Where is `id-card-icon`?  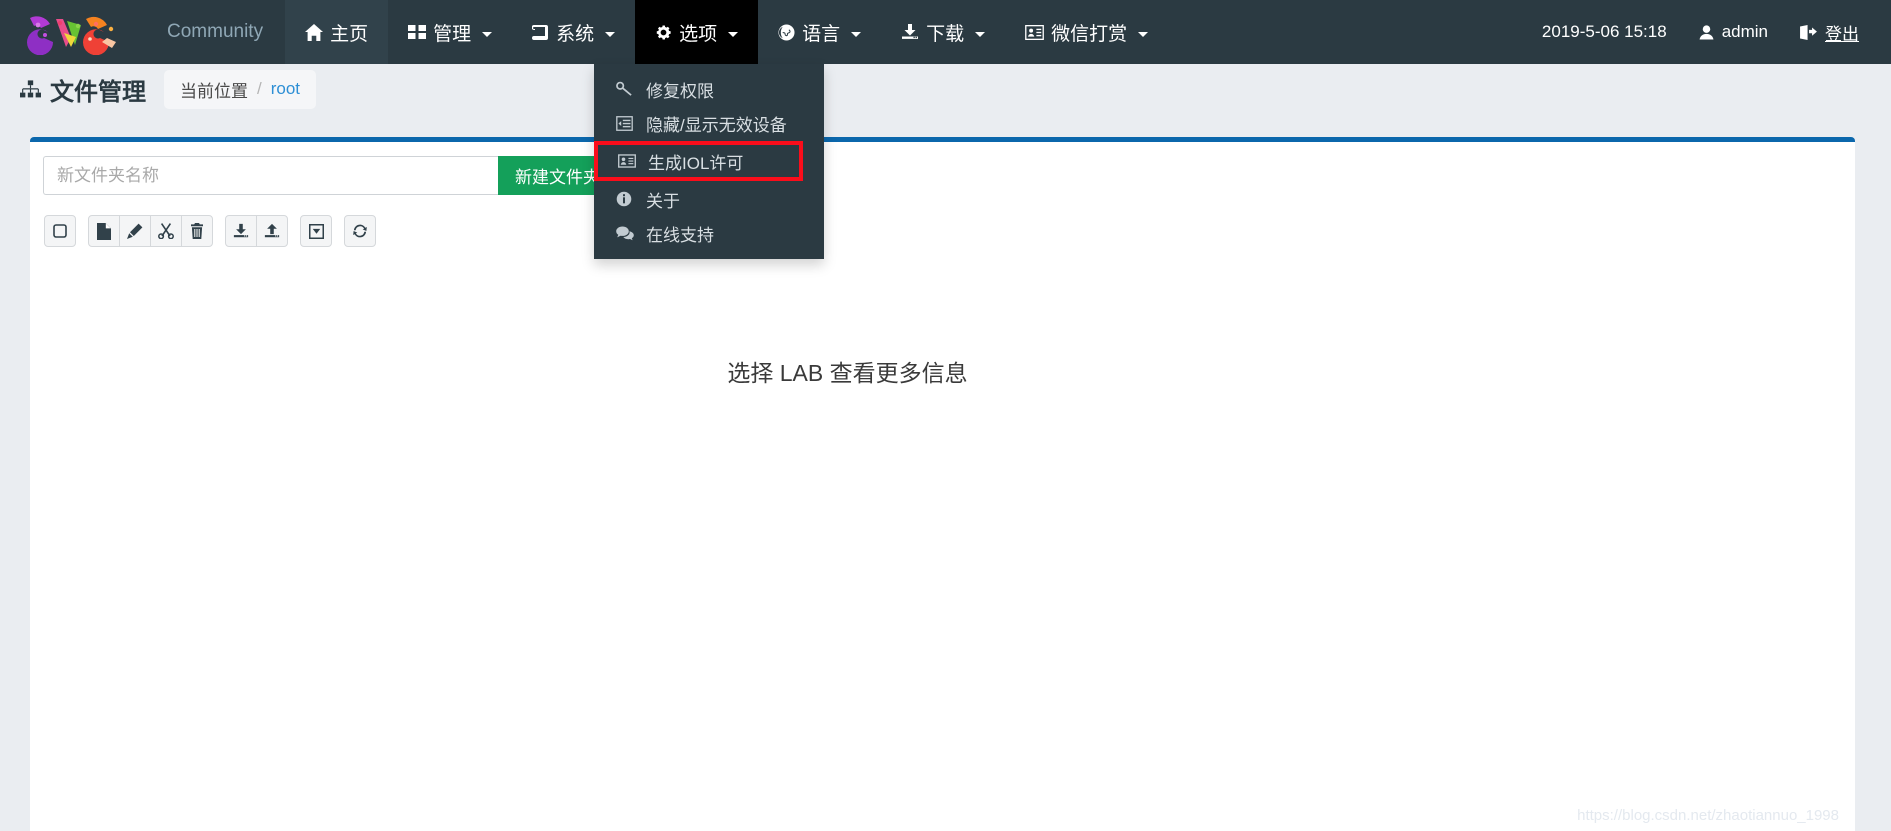
id-card-icon is located at coordinates (631, 161).